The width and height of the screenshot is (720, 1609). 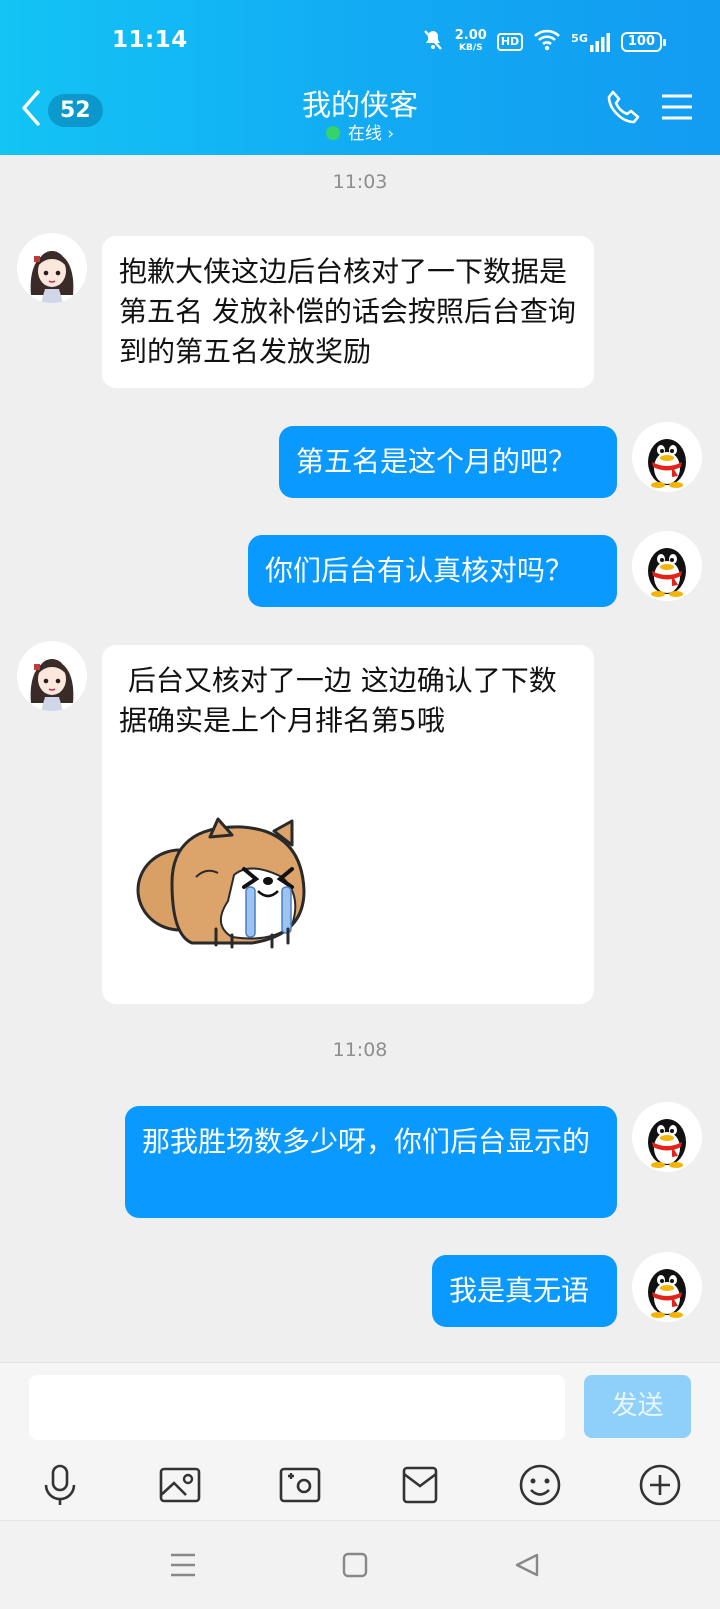 I want to click on menu-lines-icon, so click(x=183, y=1565).